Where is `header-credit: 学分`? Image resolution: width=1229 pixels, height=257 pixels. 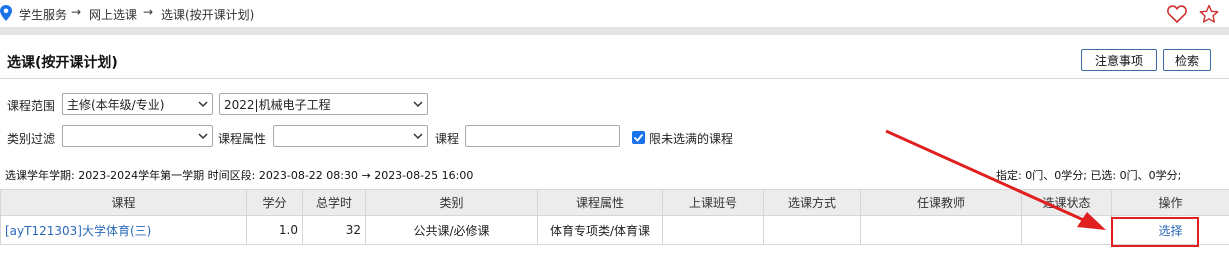
header-credit: 学分 is located at coordinates (274, 202).